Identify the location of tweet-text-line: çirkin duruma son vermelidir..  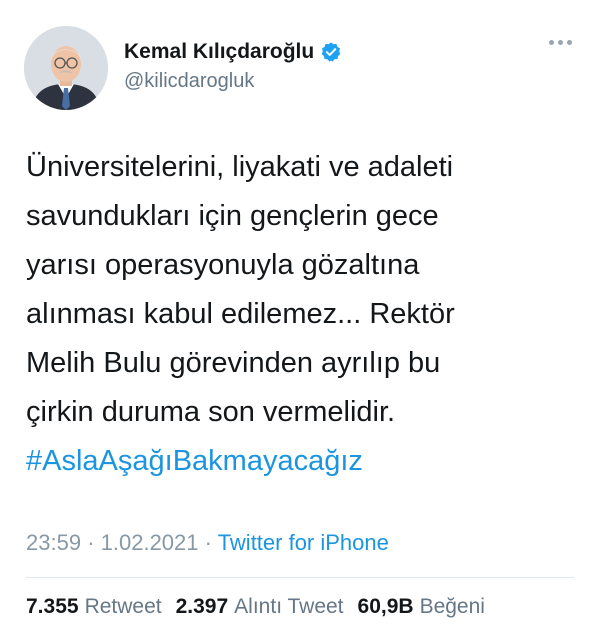
(211, 412).